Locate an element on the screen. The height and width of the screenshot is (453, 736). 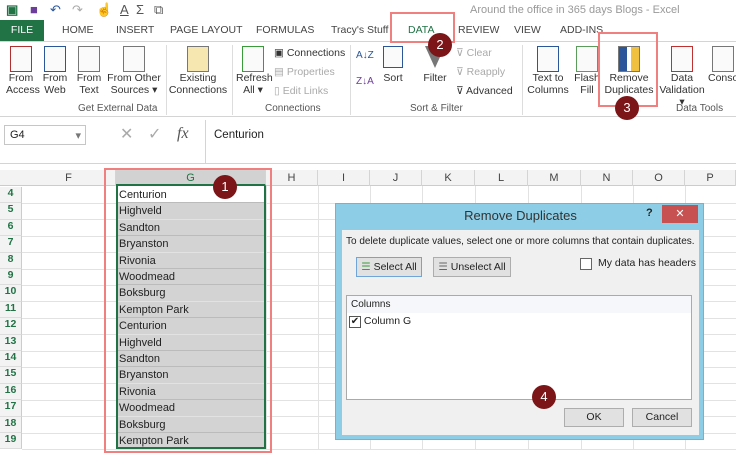
data-validation-icon is located at coordinates (682, 59).